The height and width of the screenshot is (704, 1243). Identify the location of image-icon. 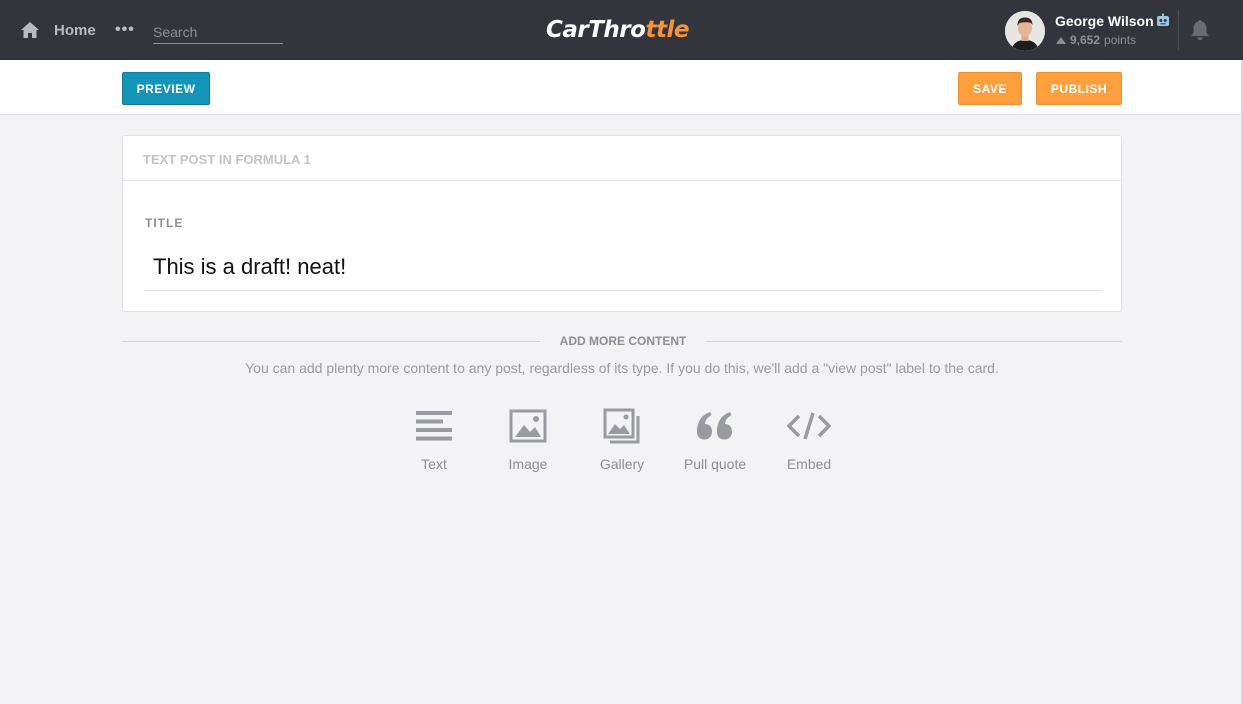
(528, 426).